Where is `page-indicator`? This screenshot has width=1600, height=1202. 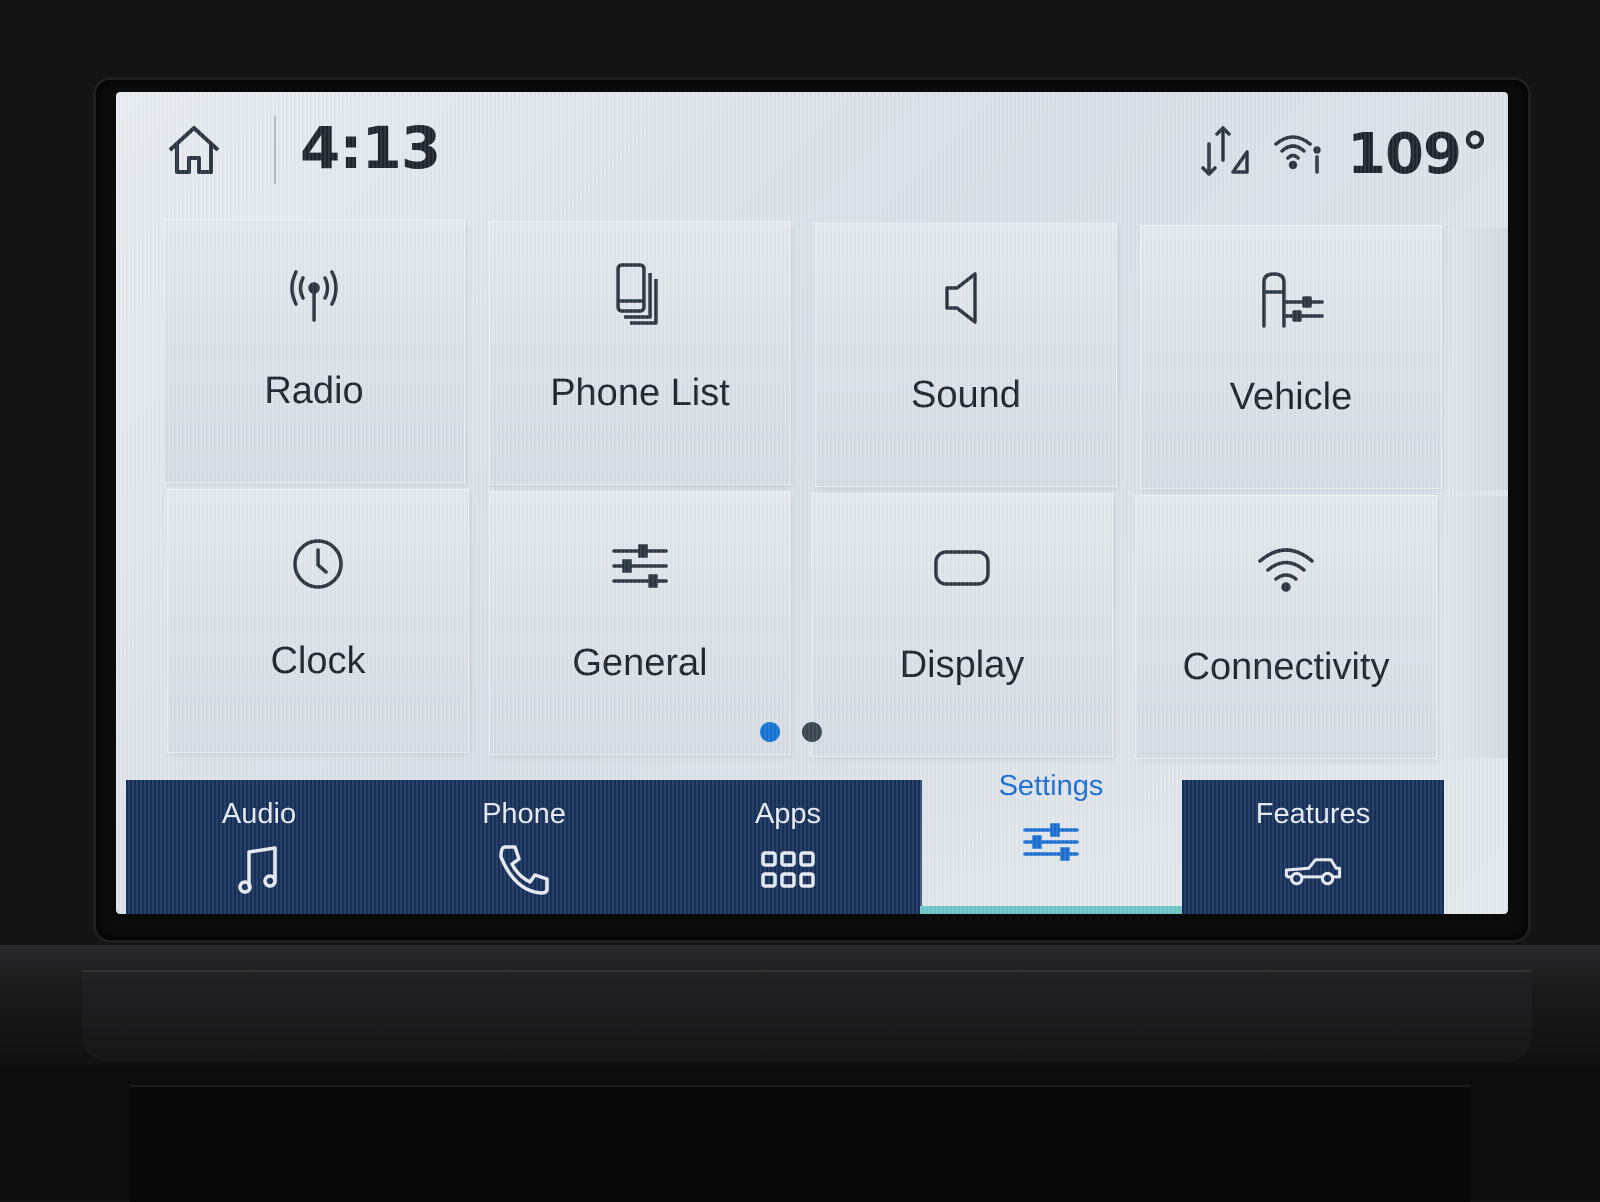 page-indicator is located at coordinates (791, 732).